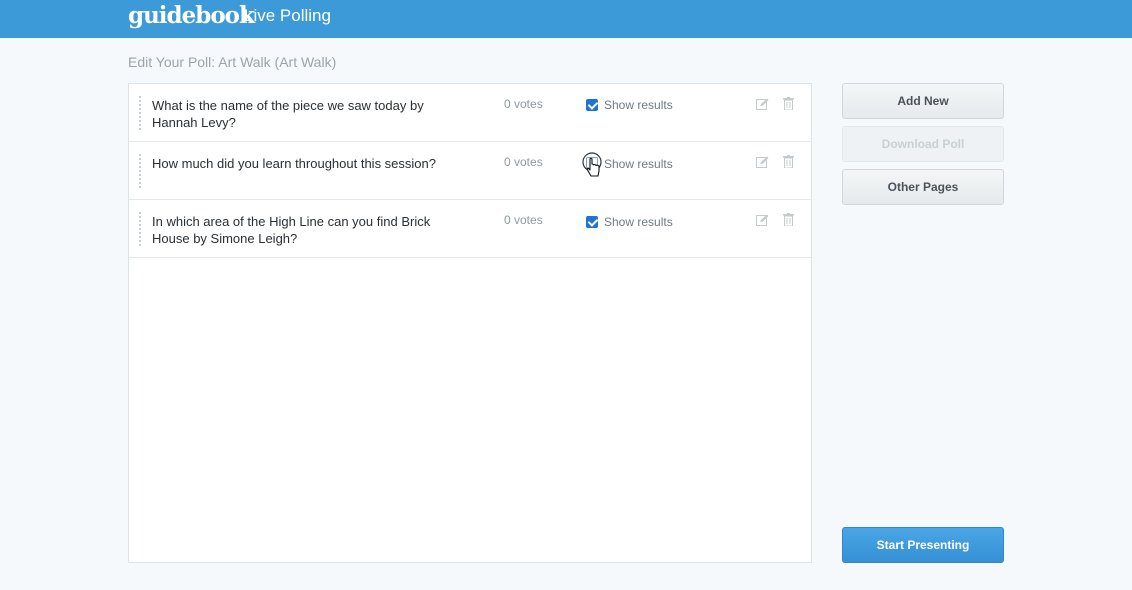 The width and height of the screenshot is (1132, 590). What do you see at coordinates (923, 187) in the screenshot?
I see `other-pages-button: Other Pages` at bounding box center [923, 187].